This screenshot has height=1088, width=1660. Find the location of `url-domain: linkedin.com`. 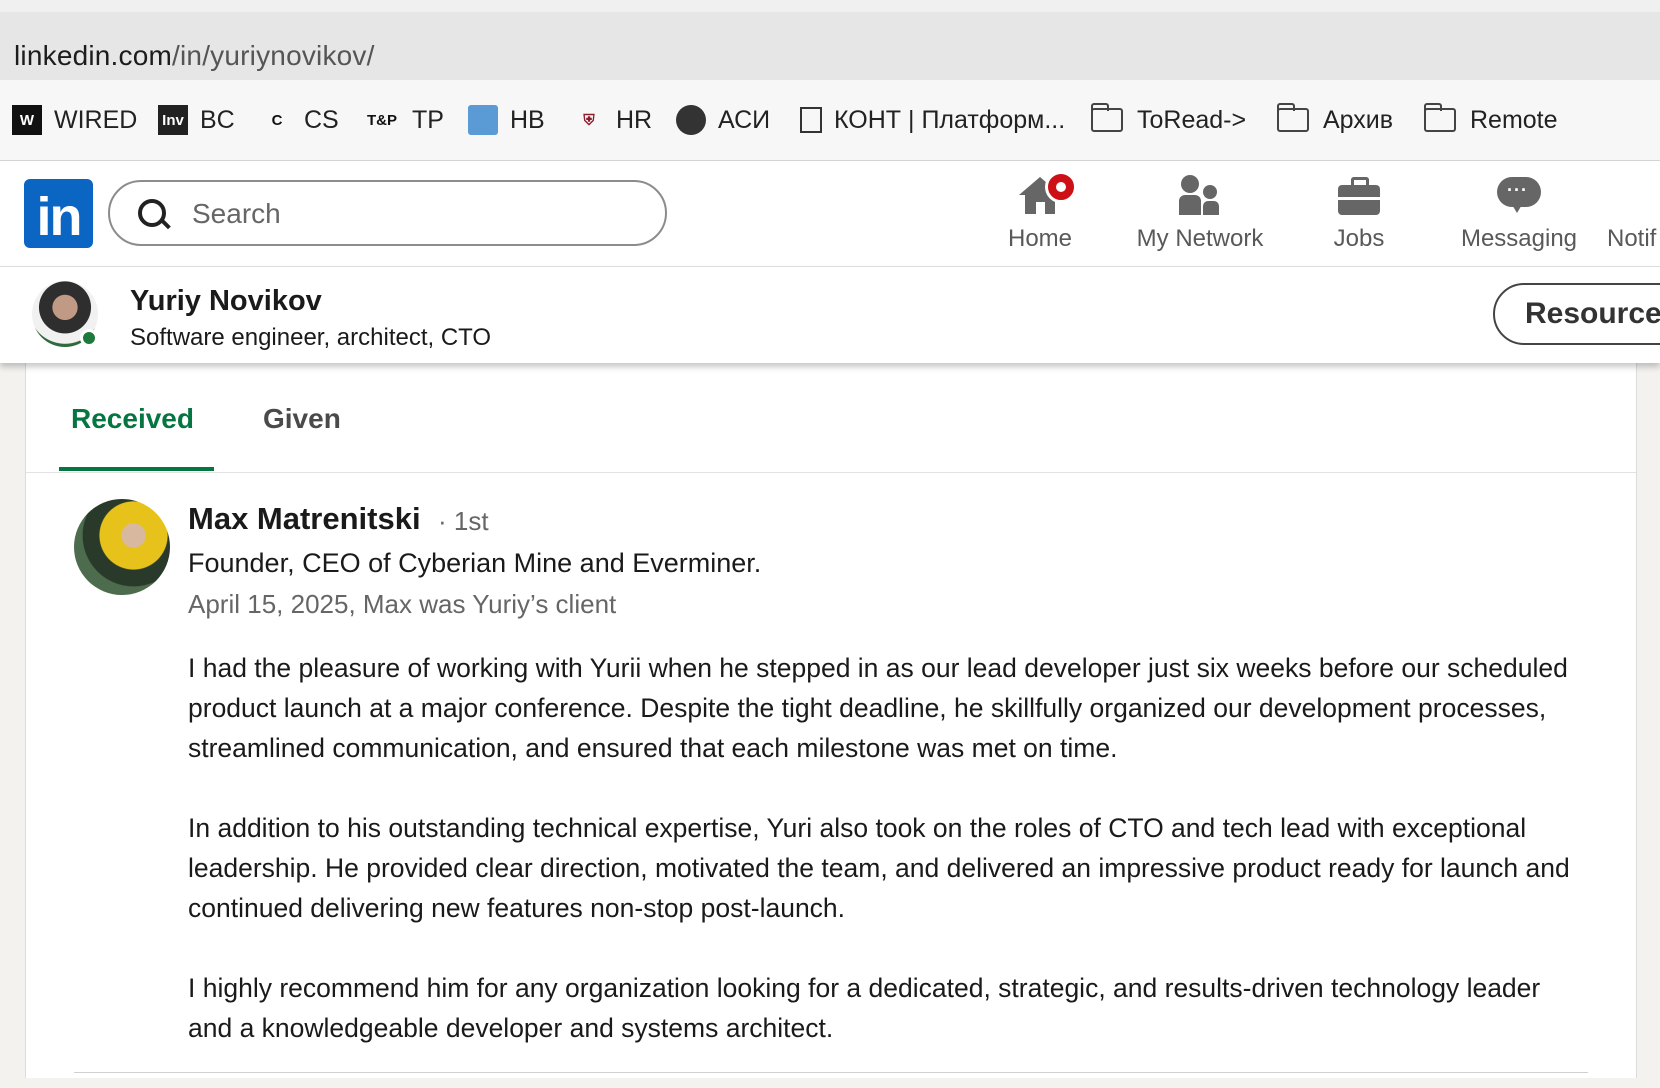

url-domain: linkedin.com is located at coordinates (93, 55).